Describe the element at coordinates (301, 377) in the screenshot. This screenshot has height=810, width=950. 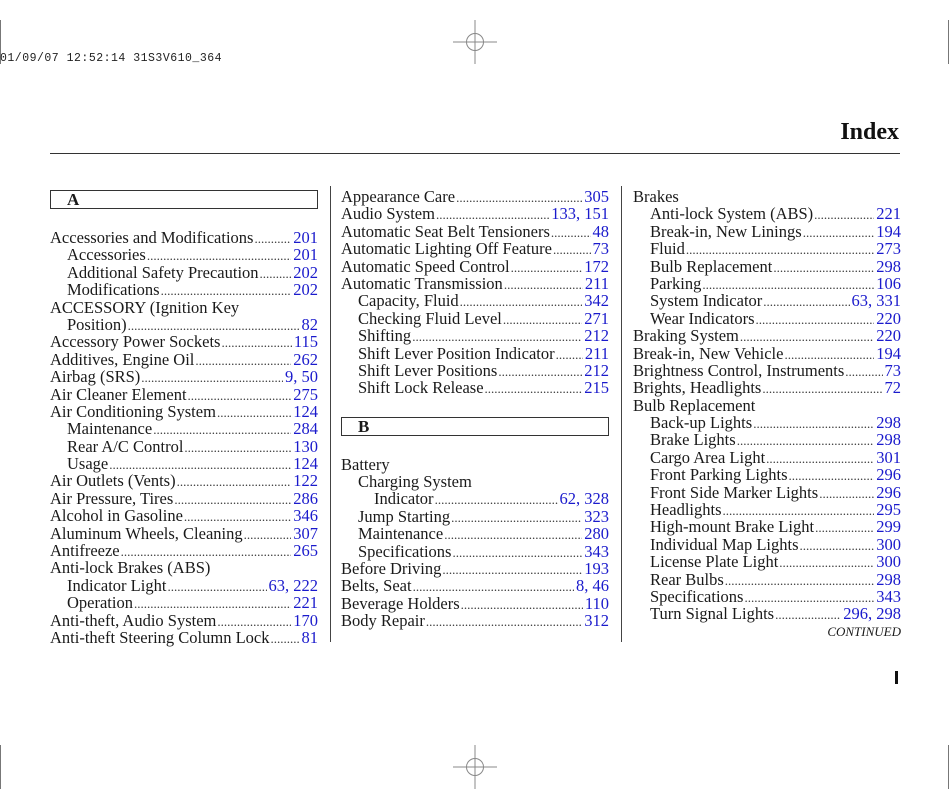
I see `page-reference-link: 9, 50` at that location.